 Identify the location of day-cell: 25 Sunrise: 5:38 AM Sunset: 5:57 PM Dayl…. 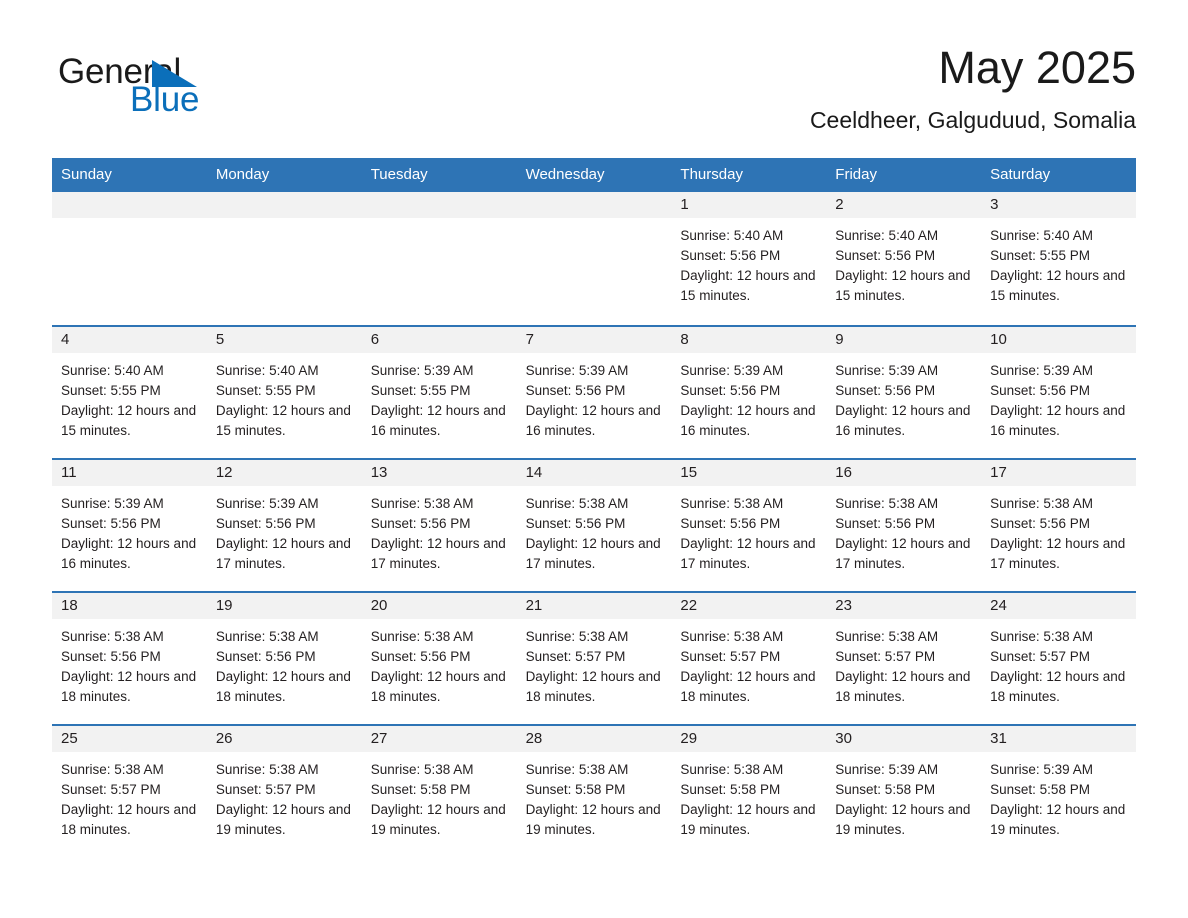
(129, 791).